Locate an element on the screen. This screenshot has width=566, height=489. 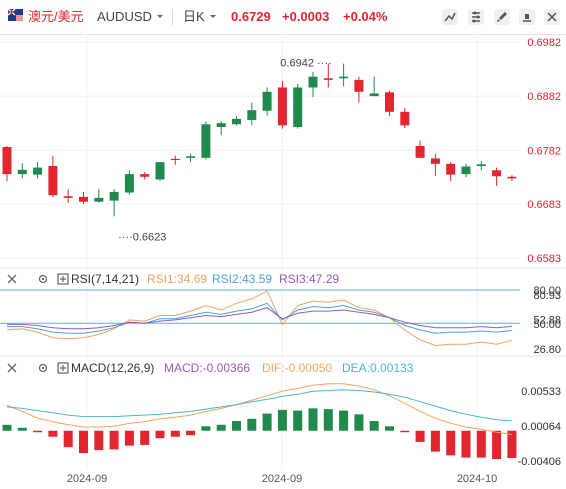
price-tick-label: 0.6882 is located at coordinates (544, 97).